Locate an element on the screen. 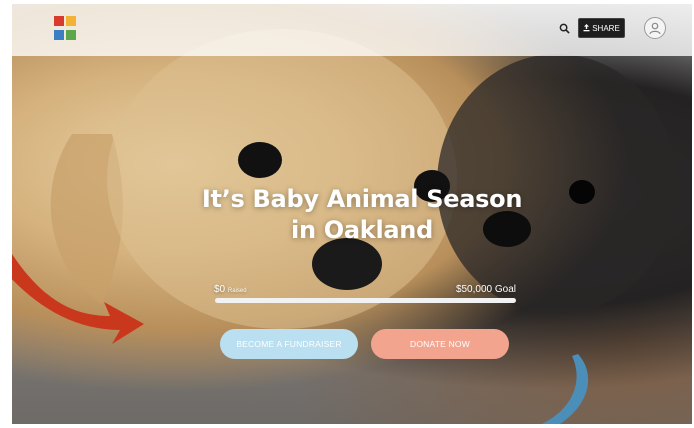 This screenshot has height=428, width=694. headline-line-2: in Oakland is located at coordinates (362, 230).